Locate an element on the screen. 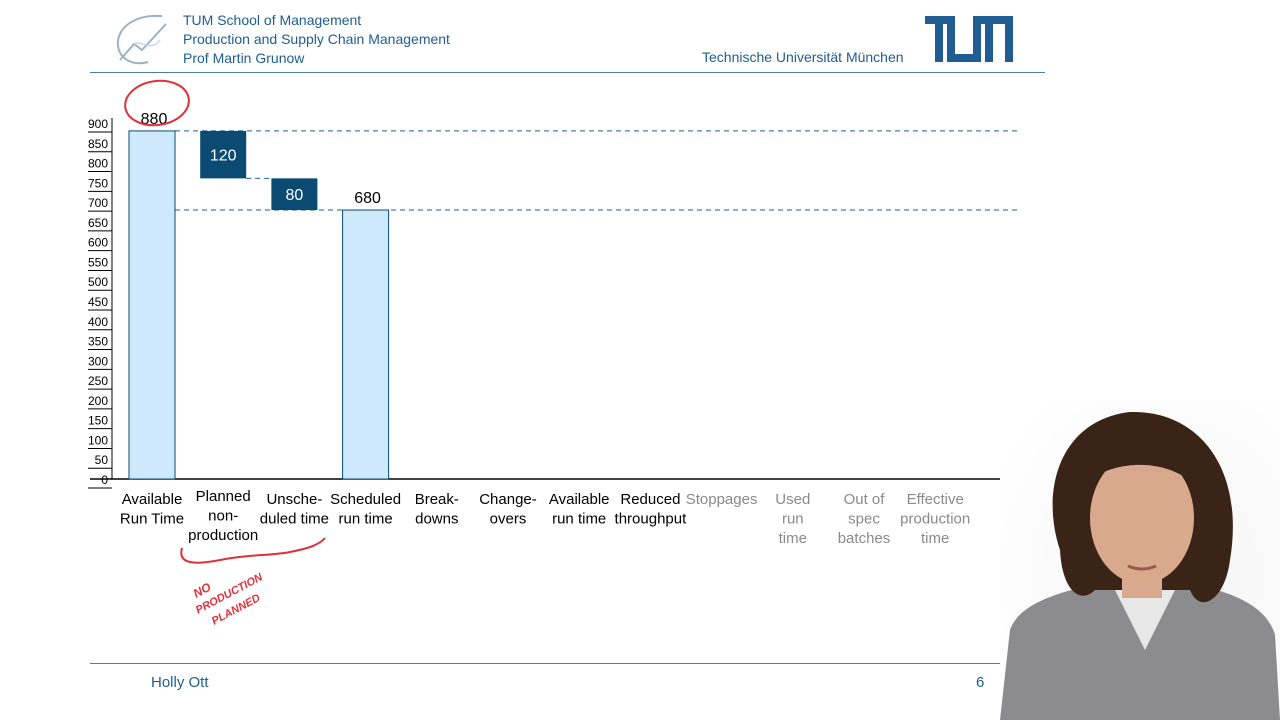 This screenshot has width=1280, height=720. footer-divider is located at coordinates (567, 663).